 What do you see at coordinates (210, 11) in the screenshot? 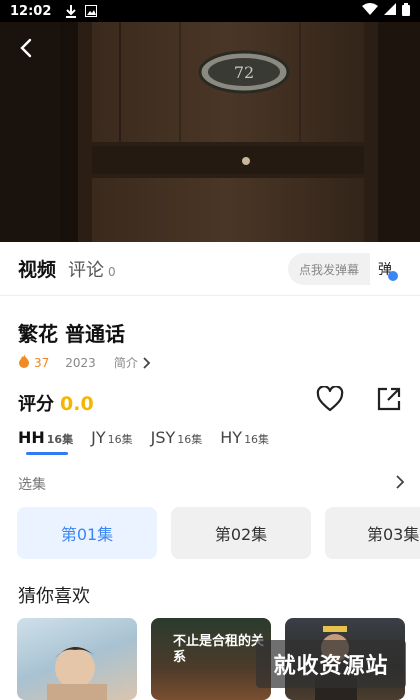
I see `status-bar: 12:02` at bounding box center [210, 11].